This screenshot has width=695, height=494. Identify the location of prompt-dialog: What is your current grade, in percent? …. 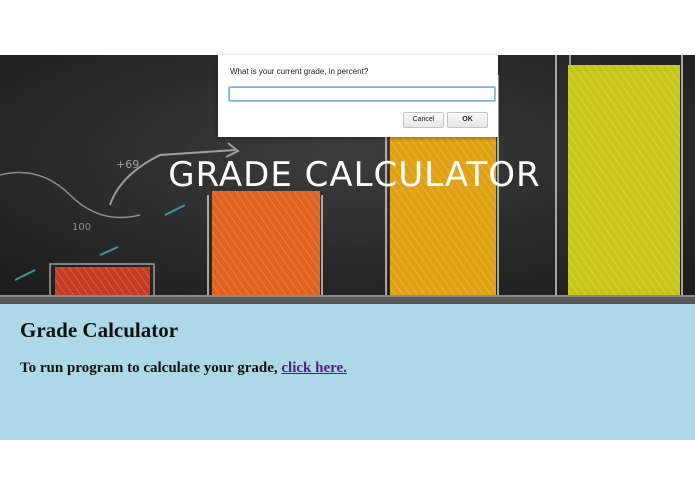
(358, 96).